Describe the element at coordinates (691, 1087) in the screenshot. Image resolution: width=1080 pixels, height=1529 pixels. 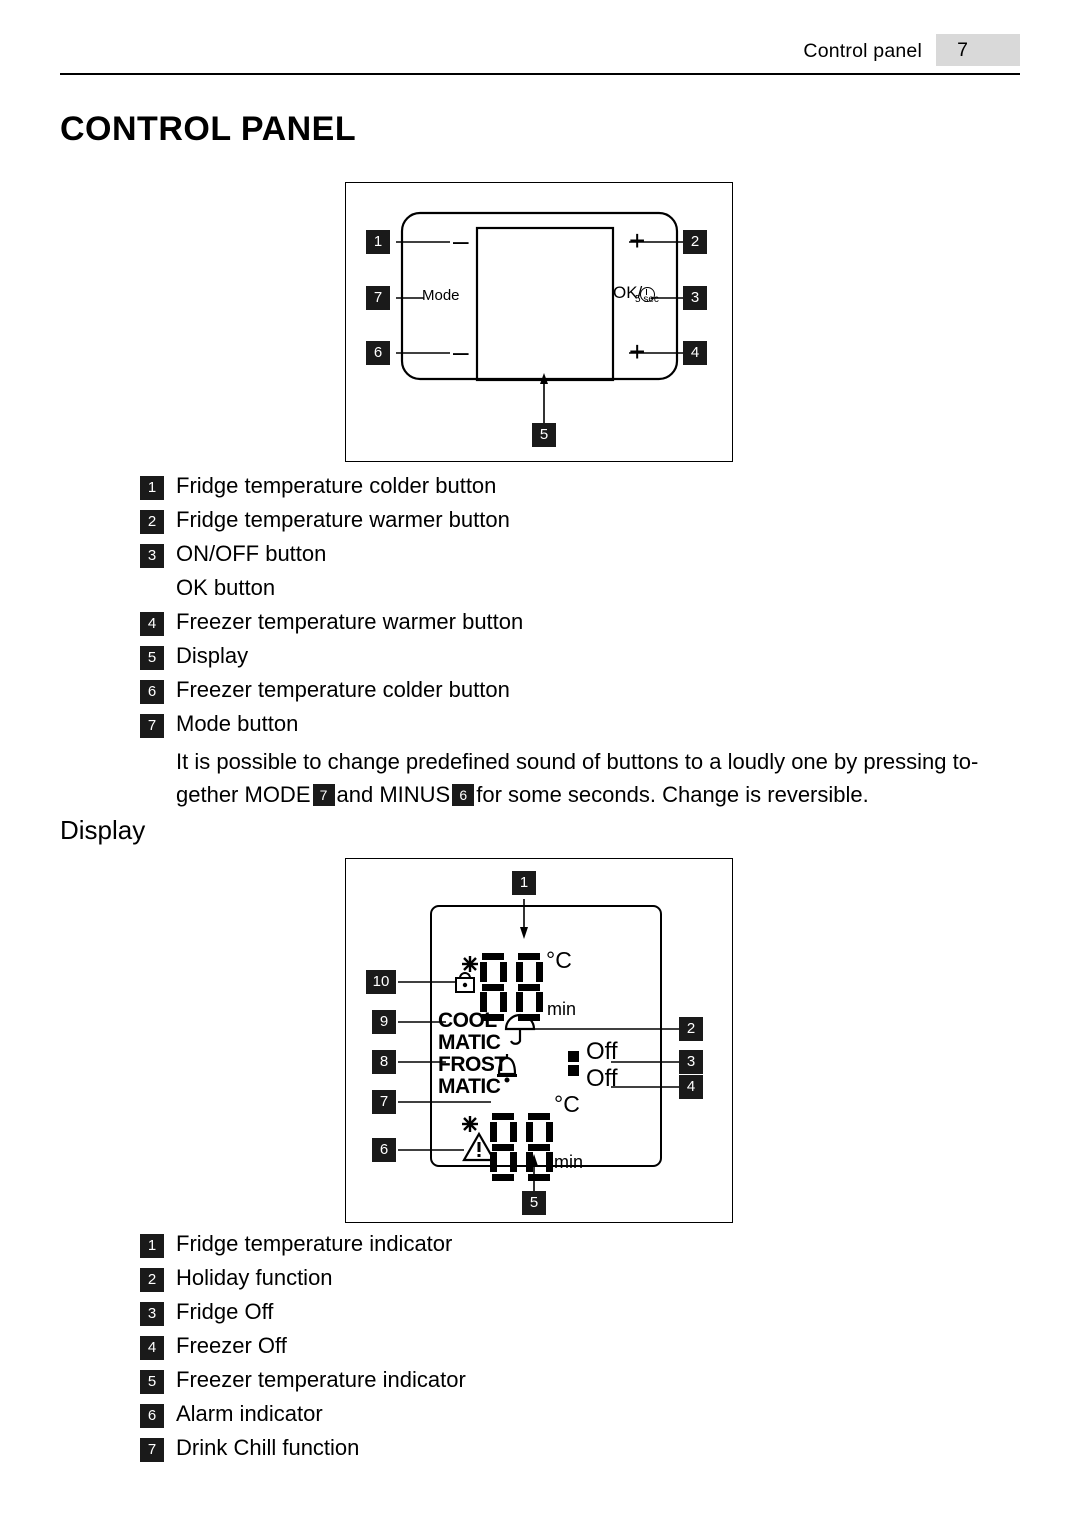
I see `display-callout-4: 4` at that location.